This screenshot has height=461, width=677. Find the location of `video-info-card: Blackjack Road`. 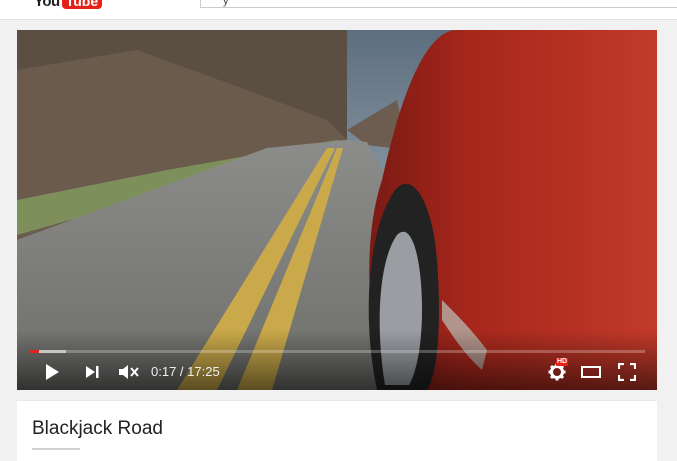

video-info-card: Blackjack Road is located at coordinates (337, 430).